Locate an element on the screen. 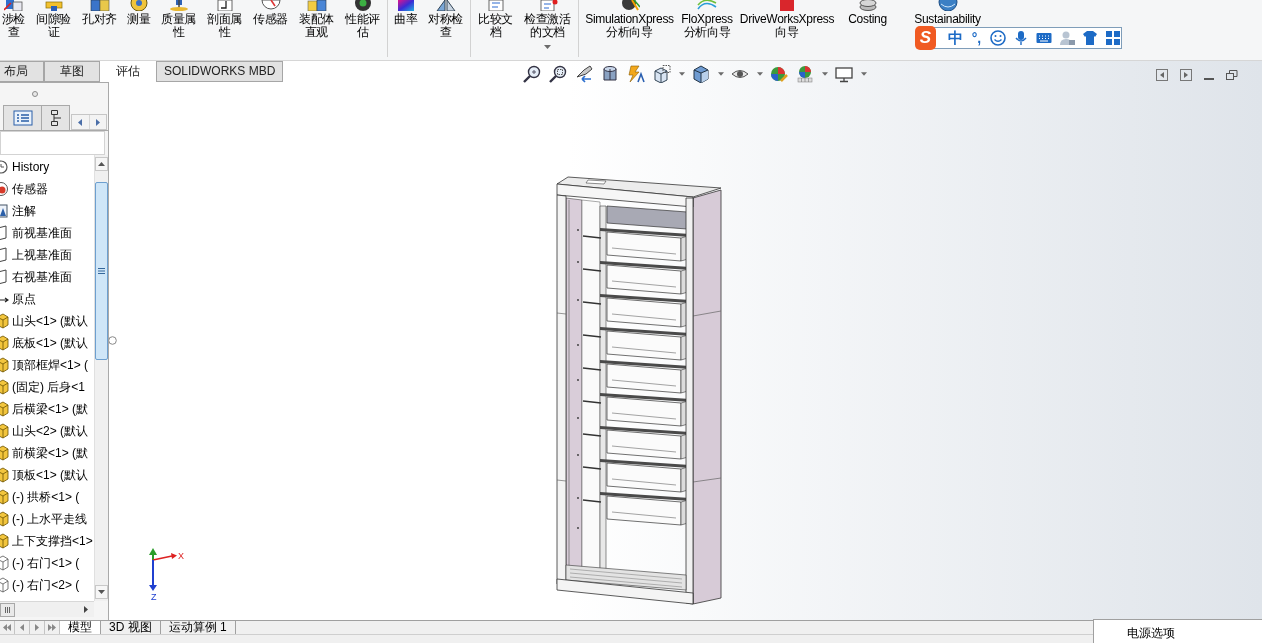 The height and width of the screenshot is (643, 1262). filter-field is located at coordinates (52, 143).